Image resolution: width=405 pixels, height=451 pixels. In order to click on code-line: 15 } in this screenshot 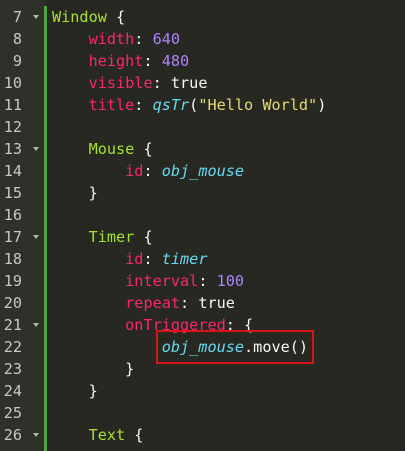, I will do `click(202, 193)`.